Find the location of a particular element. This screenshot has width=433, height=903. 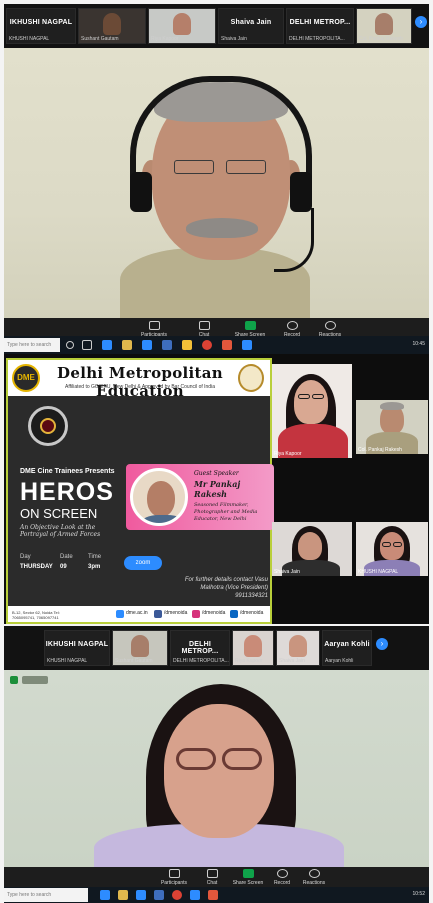

guest-speaker-name: Mr Pankaj Rakesh is located at coordinates (217, 489).